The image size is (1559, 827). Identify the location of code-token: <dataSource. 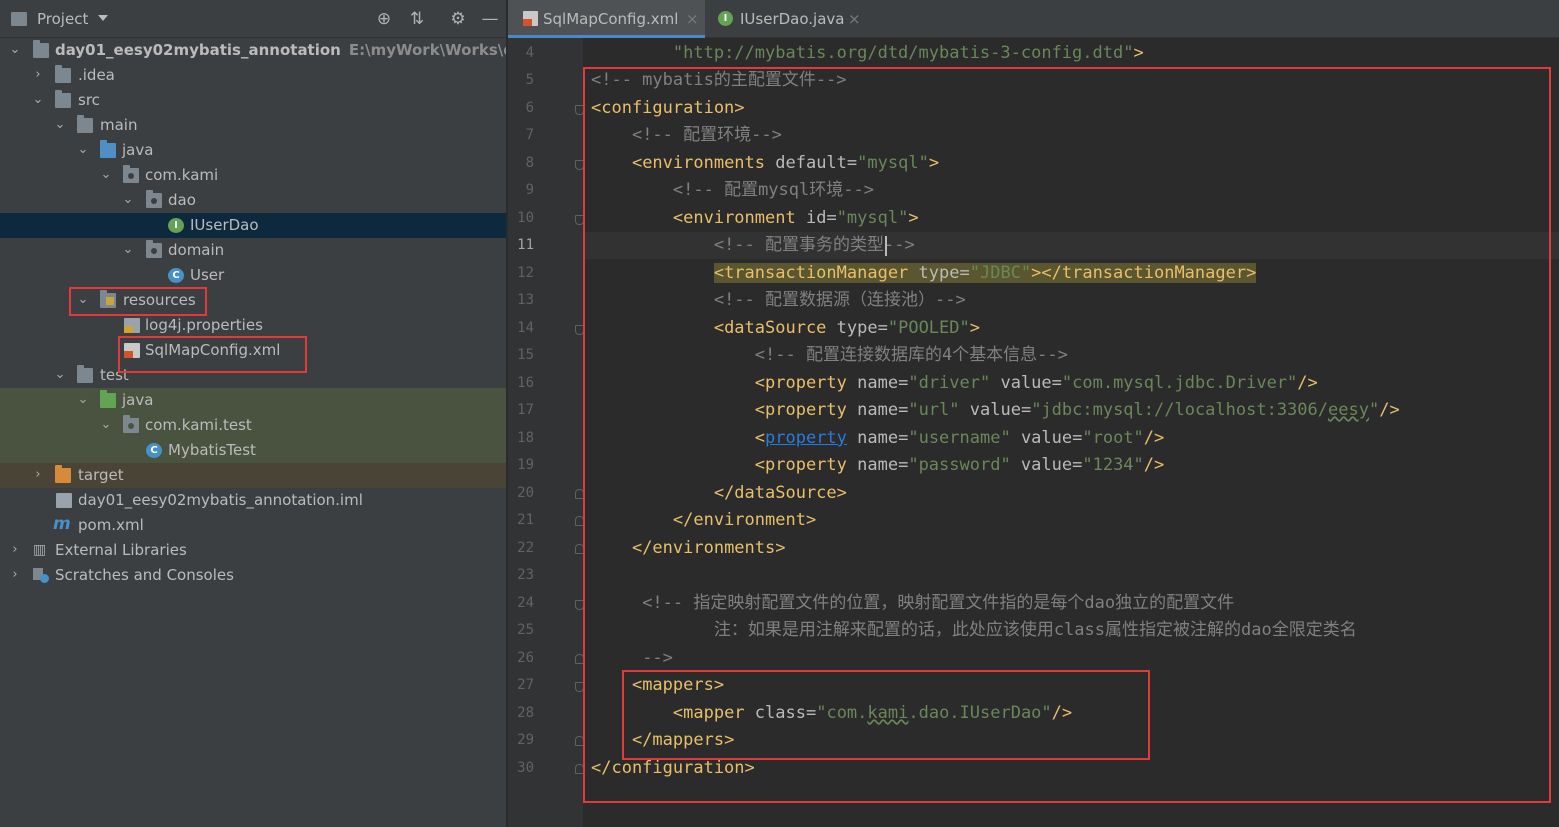
(770, 328).